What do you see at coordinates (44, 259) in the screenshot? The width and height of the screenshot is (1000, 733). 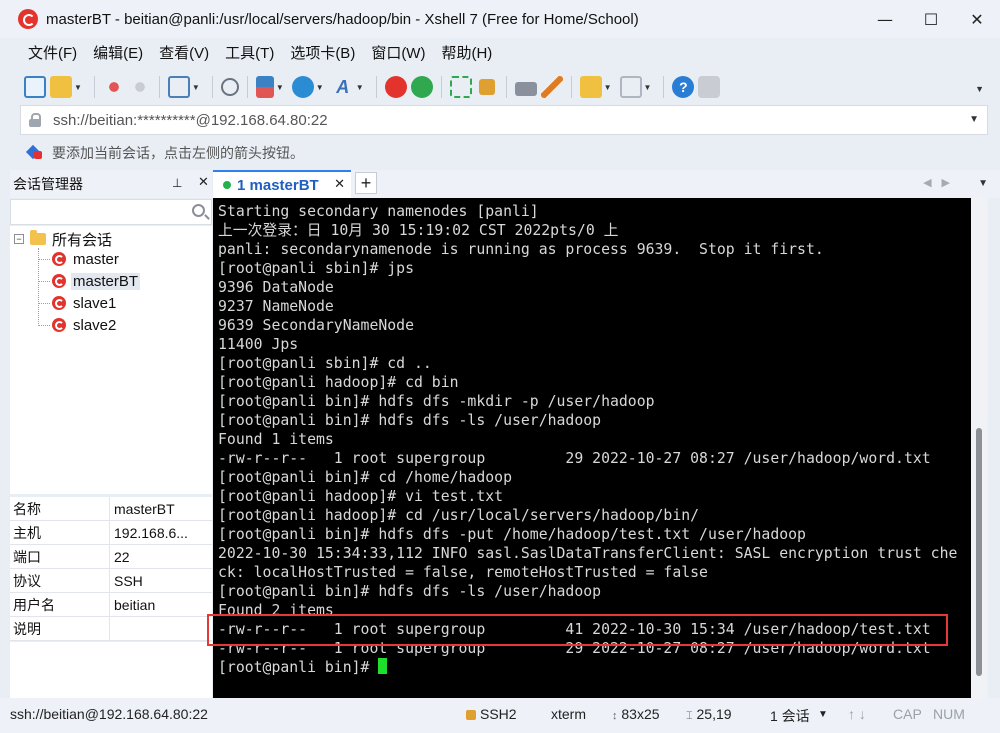 I see `tree-branch` at bounding box center [44, 259].